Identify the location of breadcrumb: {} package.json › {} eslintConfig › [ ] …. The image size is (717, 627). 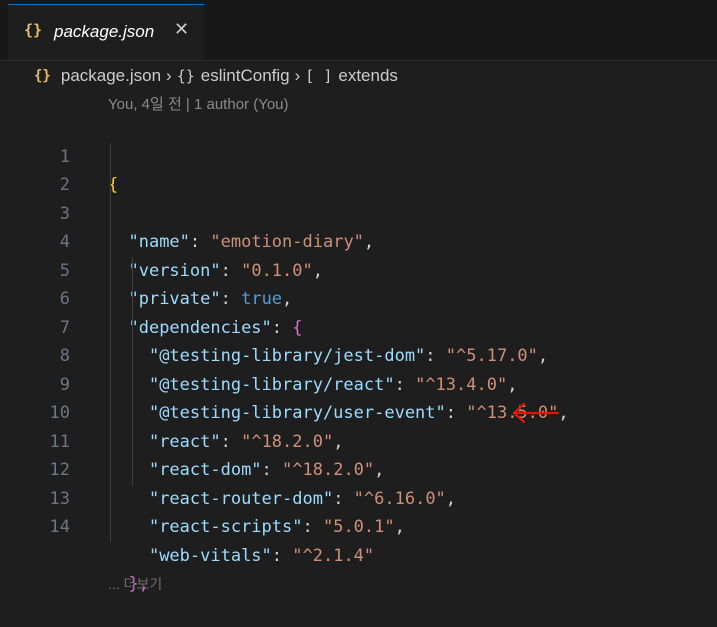
(216, 76).